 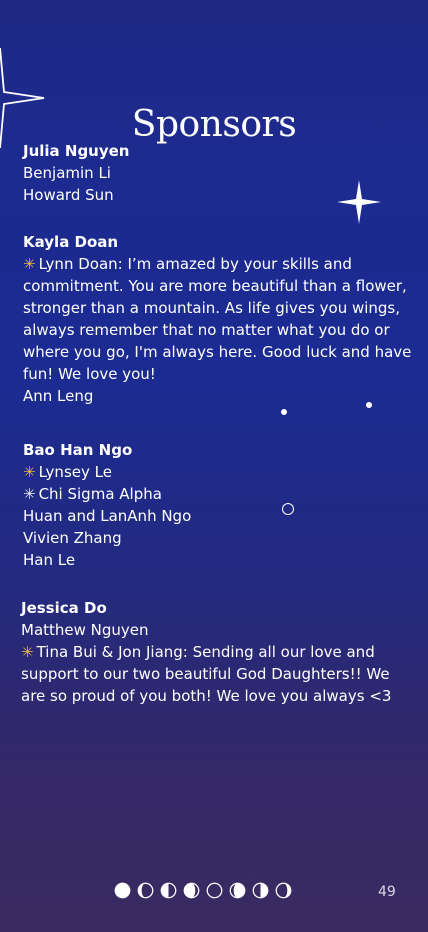 What do you see at coordinates (218, 472) in the screenshot?
I see `sponsor-line: ✳ Lynsey Le` at bounding box center [218, 472].